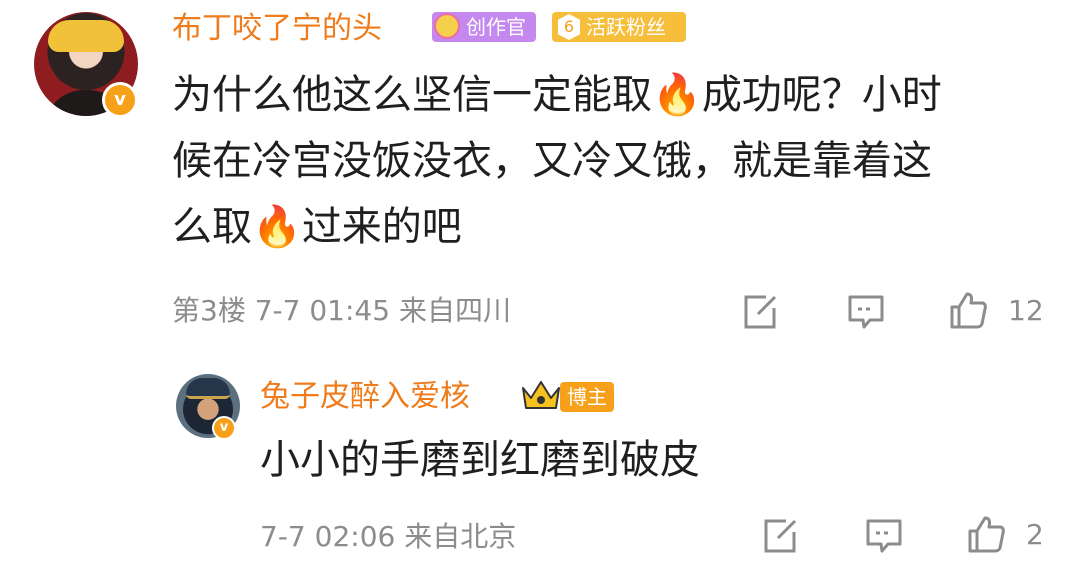 The width and height of the screenshot is (1080, 574). I want to click on fan-badge: 6 活跃粉丝, so click(619, 27).